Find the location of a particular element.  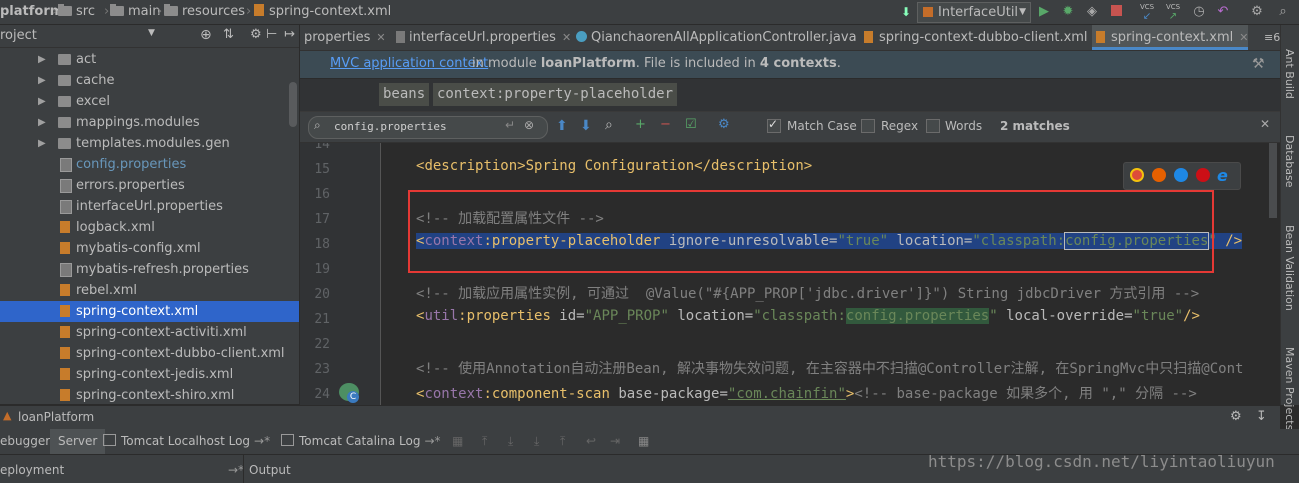

tab-properties: properties ✕ is located at coordinates (343, 37).